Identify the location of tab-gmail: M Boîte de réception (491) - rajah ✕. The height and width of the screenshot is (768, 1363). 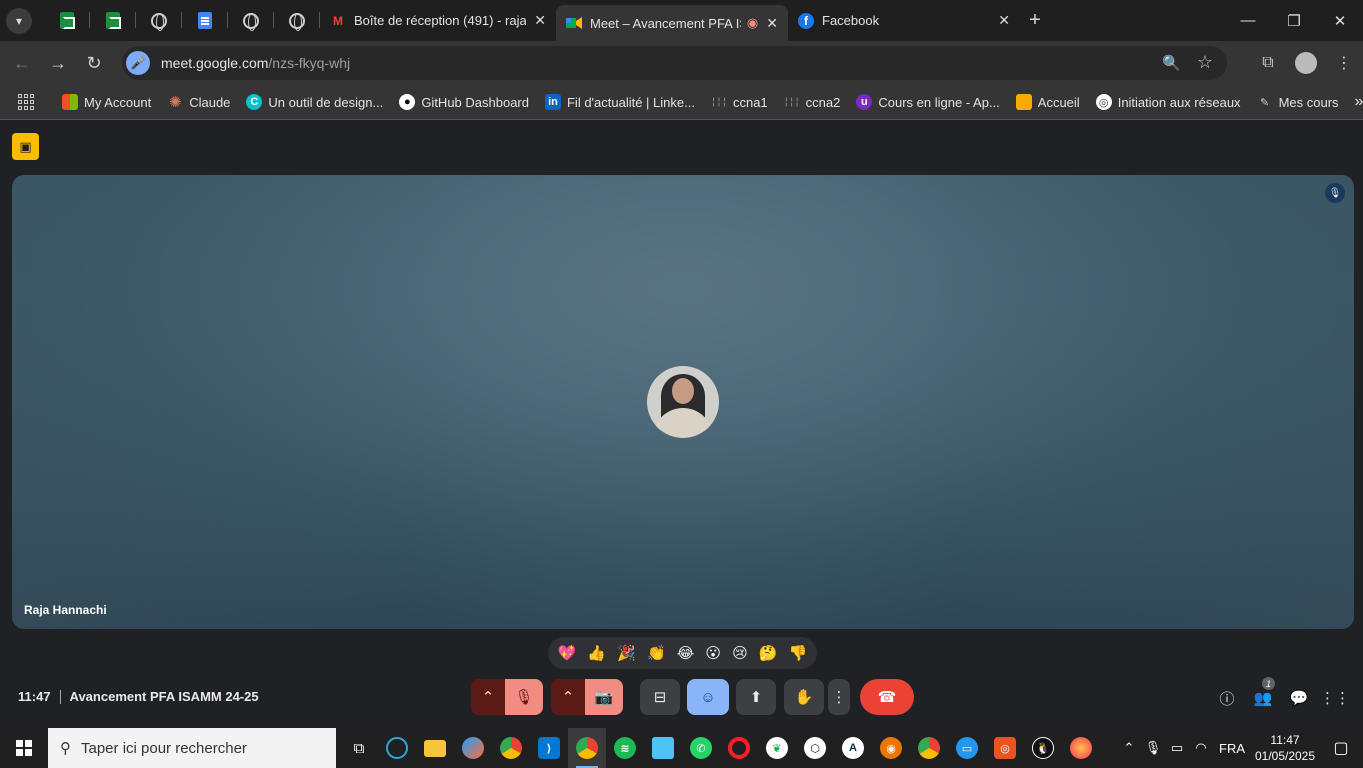
(438, 20).